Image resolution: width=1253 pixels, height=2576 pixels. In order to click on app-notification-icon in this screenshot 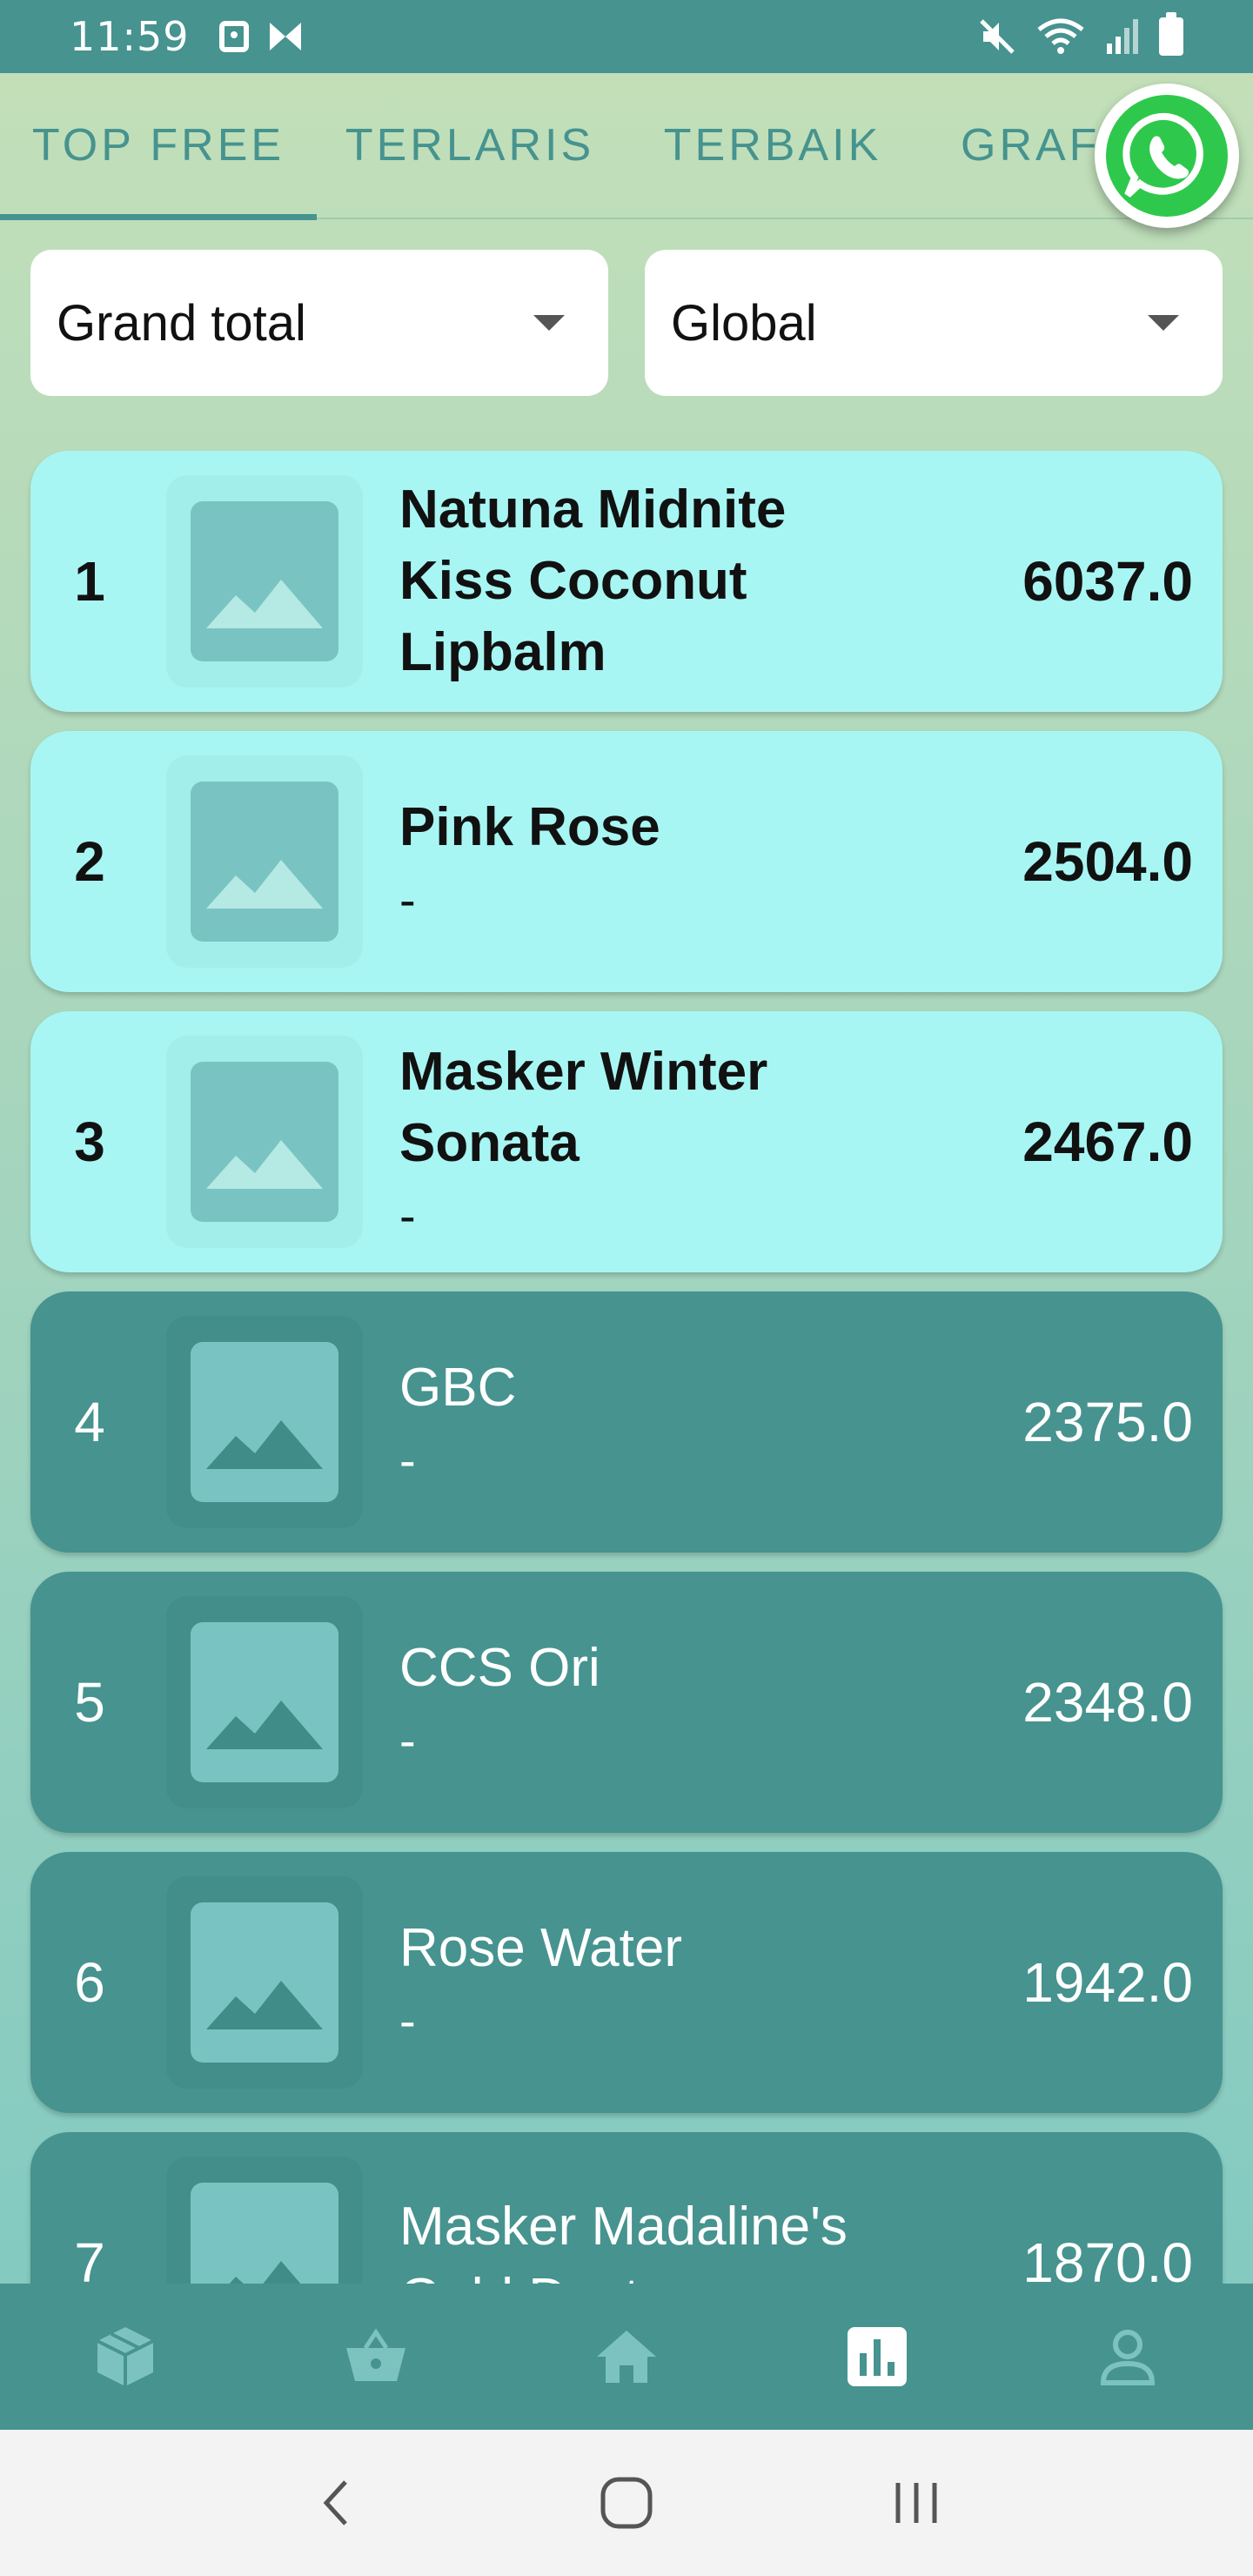, I will do `click(285, 37)`.